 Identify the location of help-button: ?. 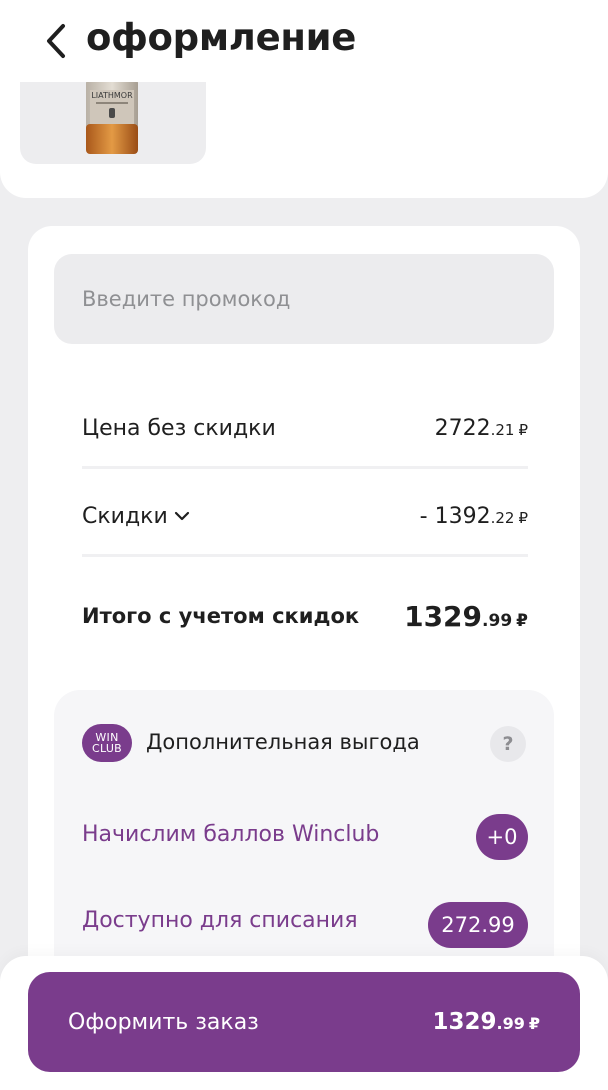
(508, 744).